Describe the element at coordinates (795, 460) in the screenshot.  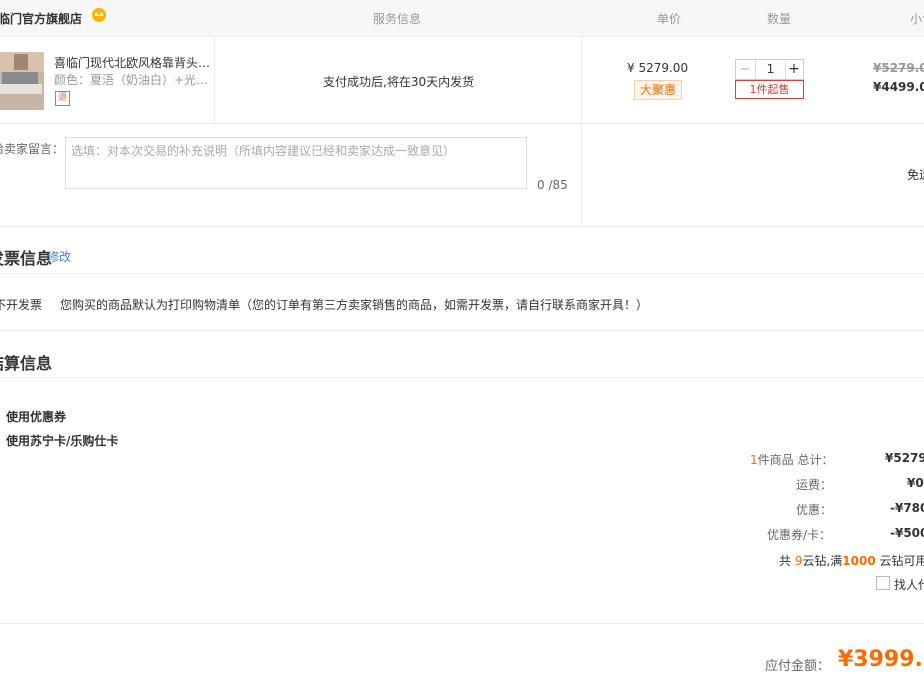
I see `goods-label: 件商品 总计：` at that location.